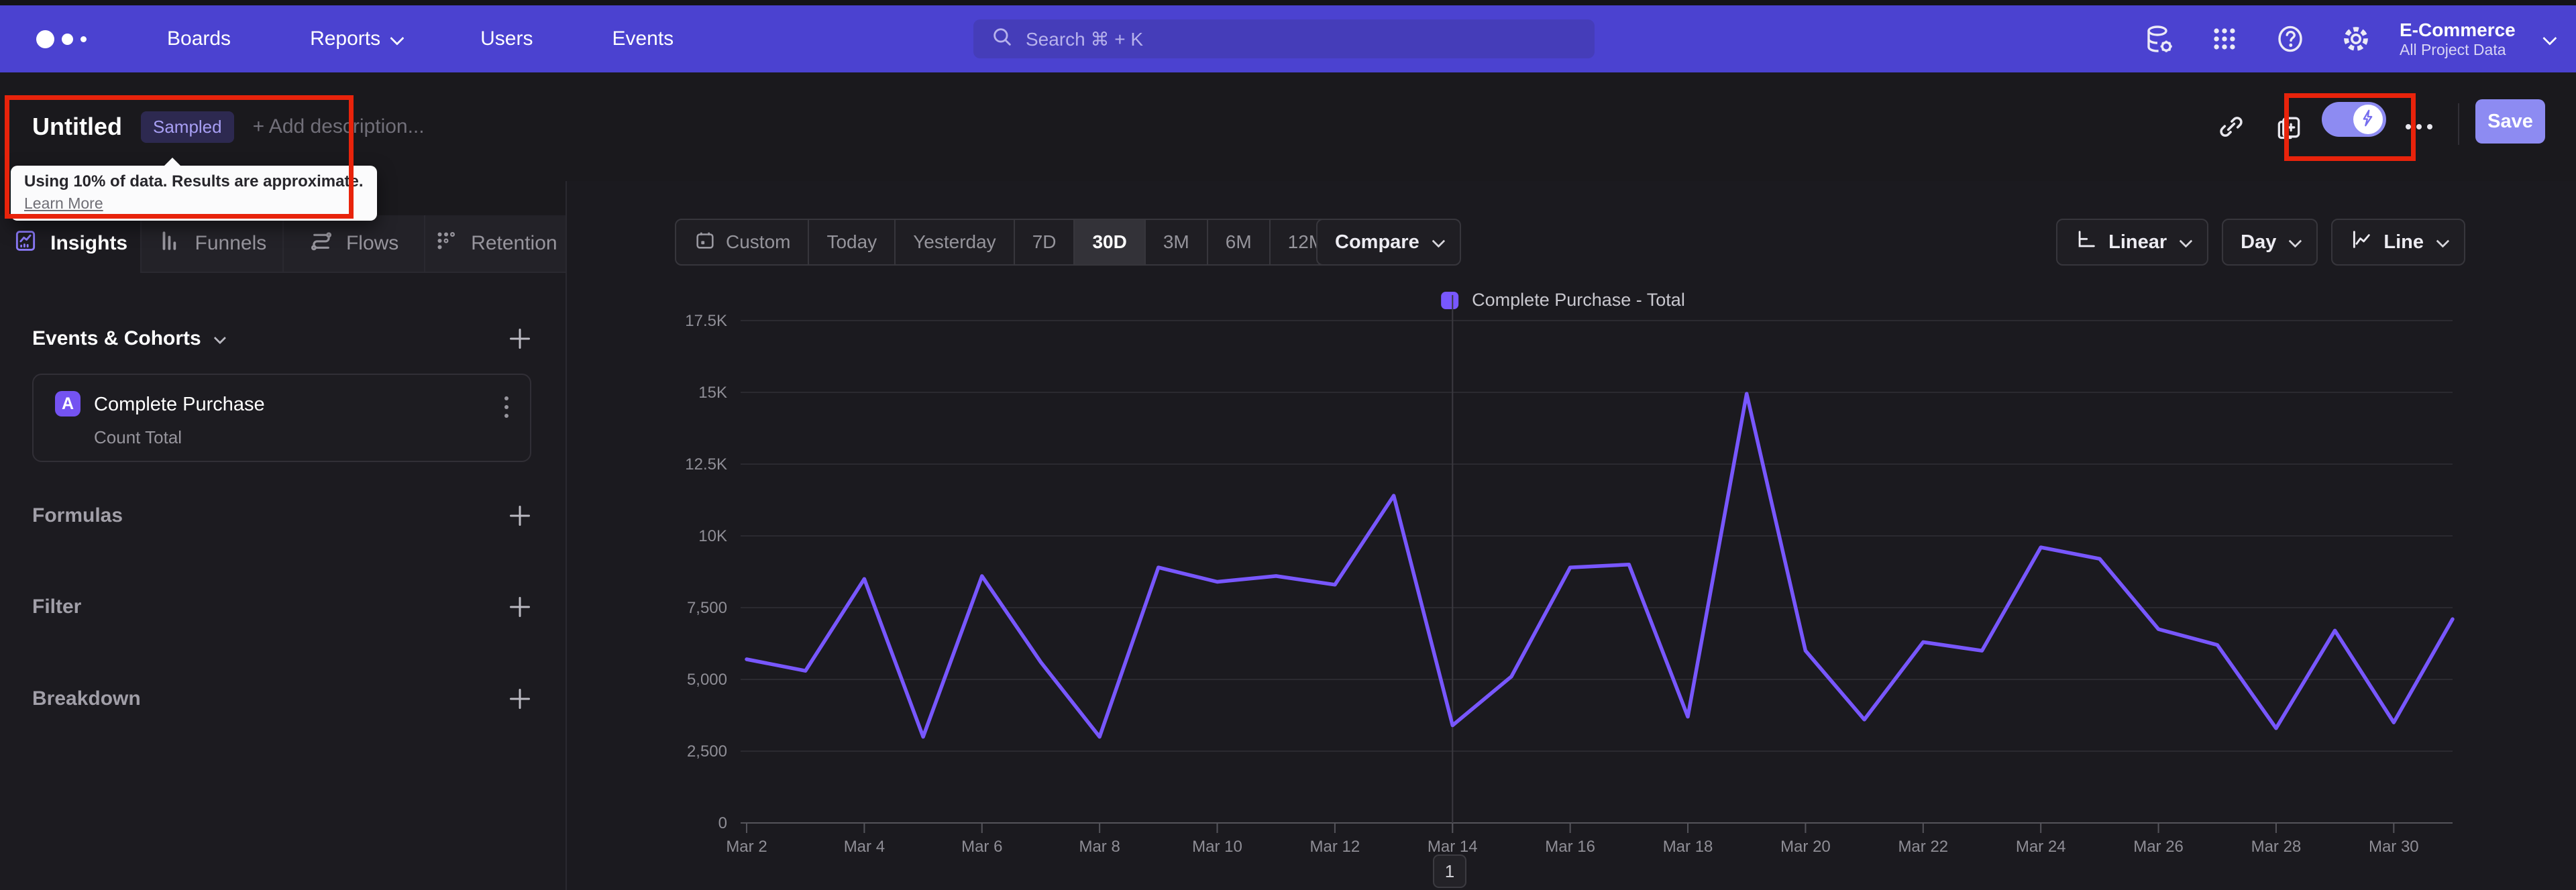 This screenshot has width=2576, height=890. Describe the element at coordinates (282, 339) in the screenshot. I see `events-cohorts-header-row: Events & Cohorts` at that location.